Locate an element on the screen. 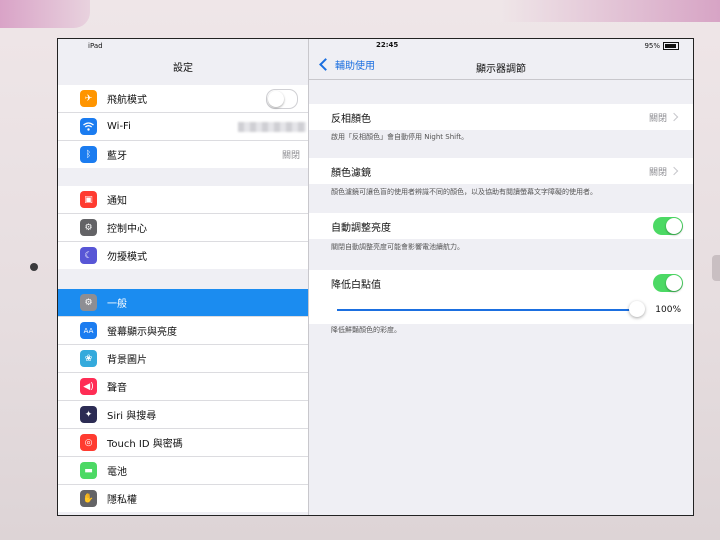 The width and height of the screenshot is (720, 540). sidebar-group-connectivity: ✈ 飛航模式 Wi-Fi ᛒ 藍牙 關閉 is located at coordinates (183, 126).